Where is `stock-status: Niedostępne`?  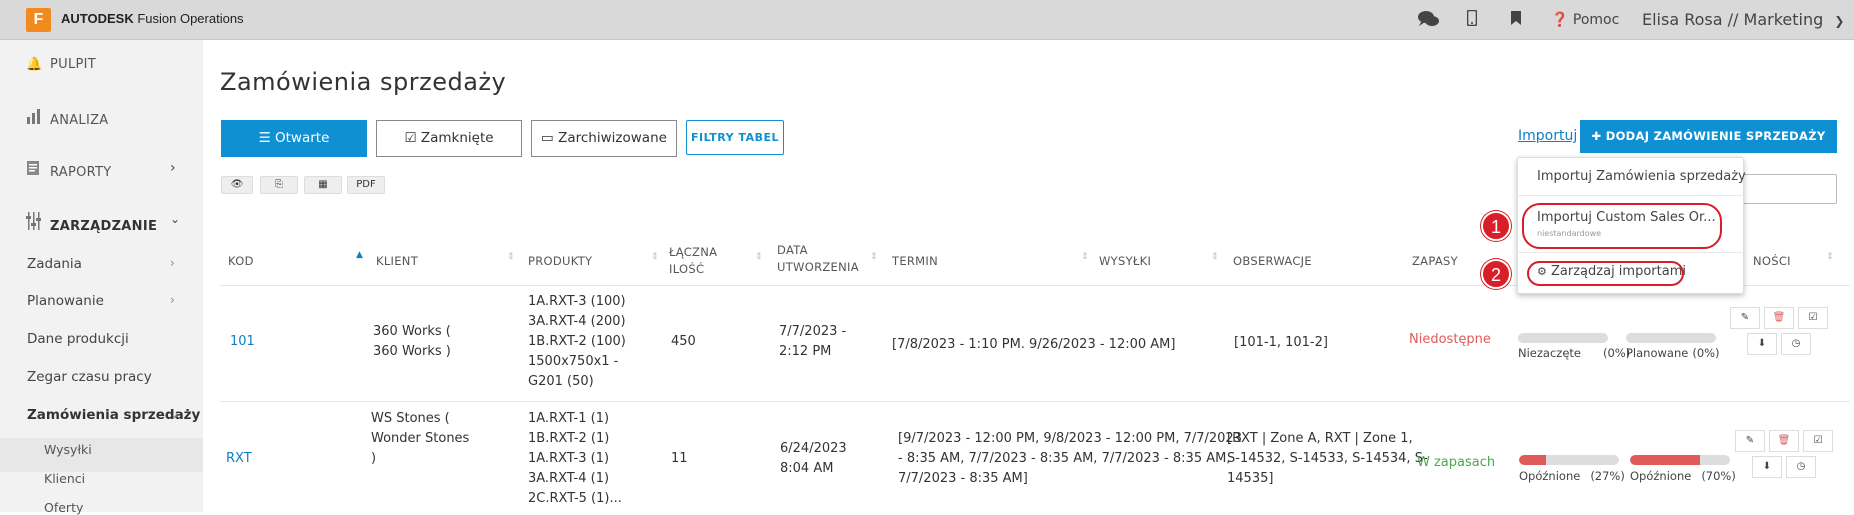 stock-status: Niedostępne is located at coordinates (1450, 339).